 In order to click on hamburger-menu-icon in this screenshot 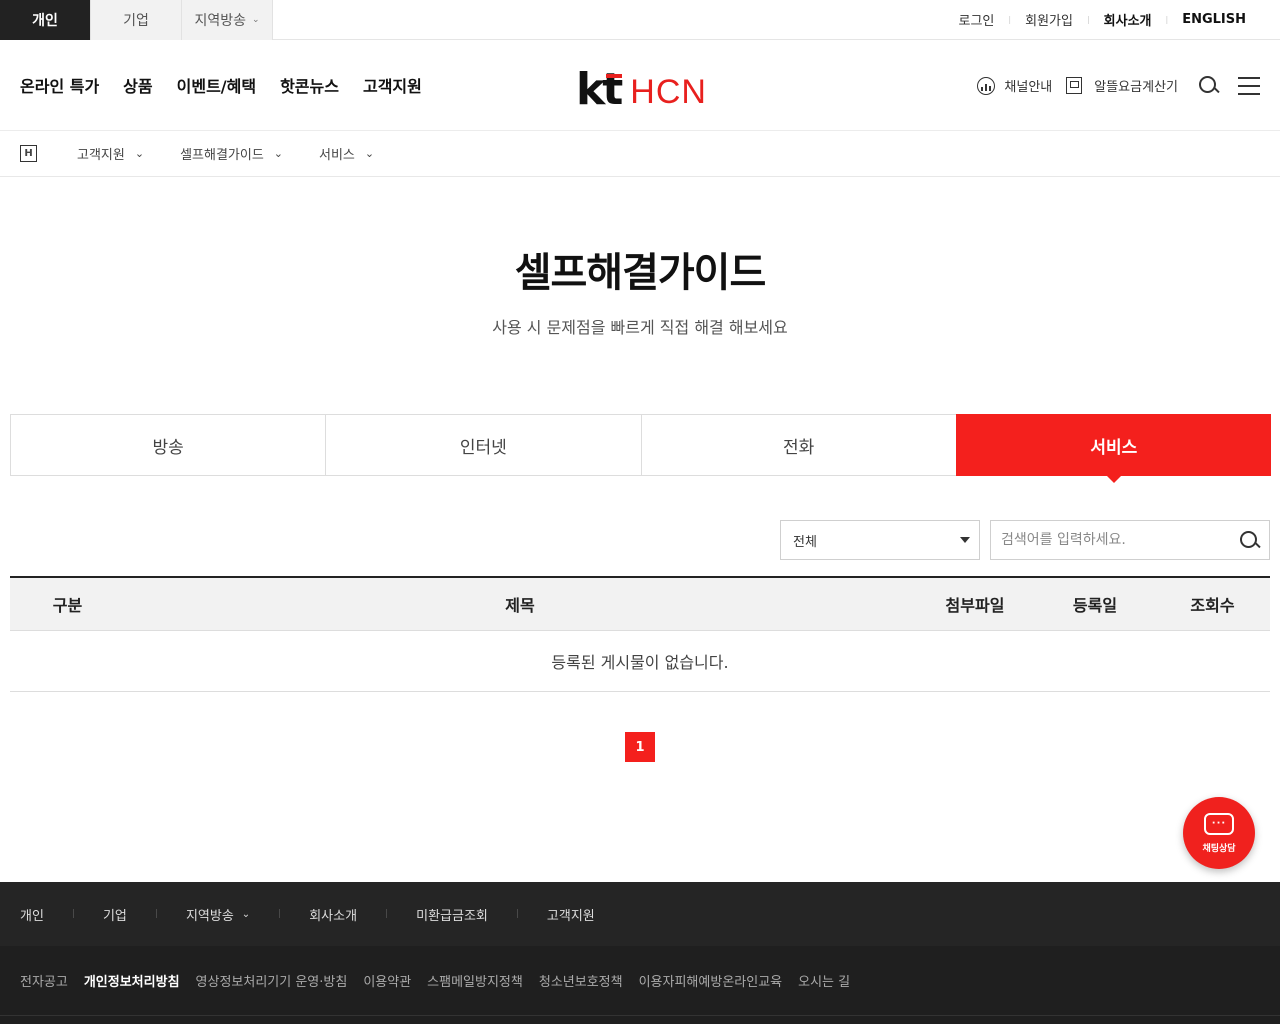, I will do `click(1249, 85)`.